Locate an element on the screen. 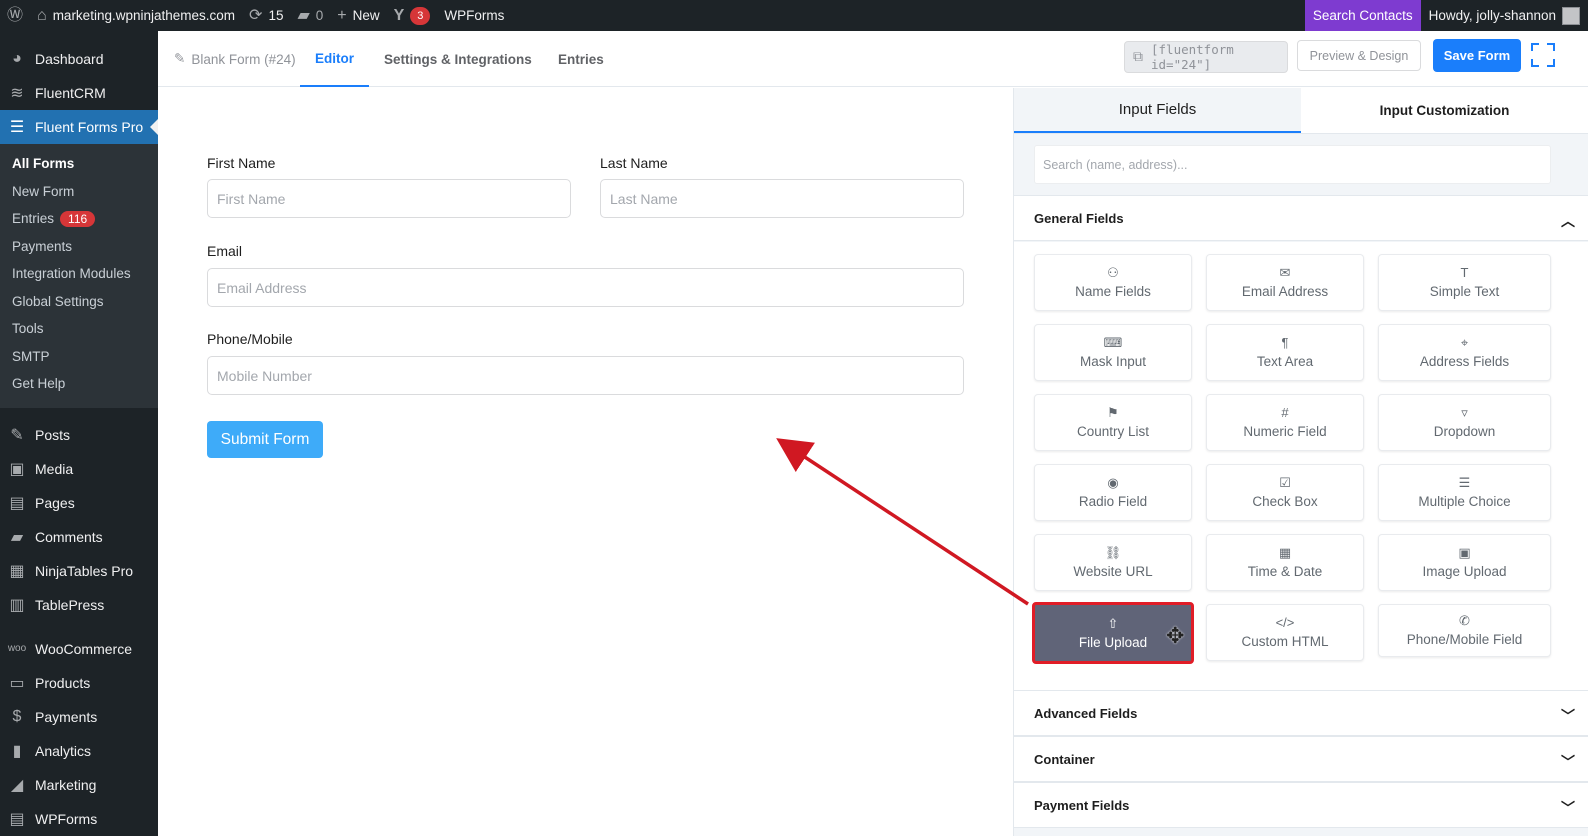  wordpress-logo: Ⓦ is located at coordinates (15, 15).